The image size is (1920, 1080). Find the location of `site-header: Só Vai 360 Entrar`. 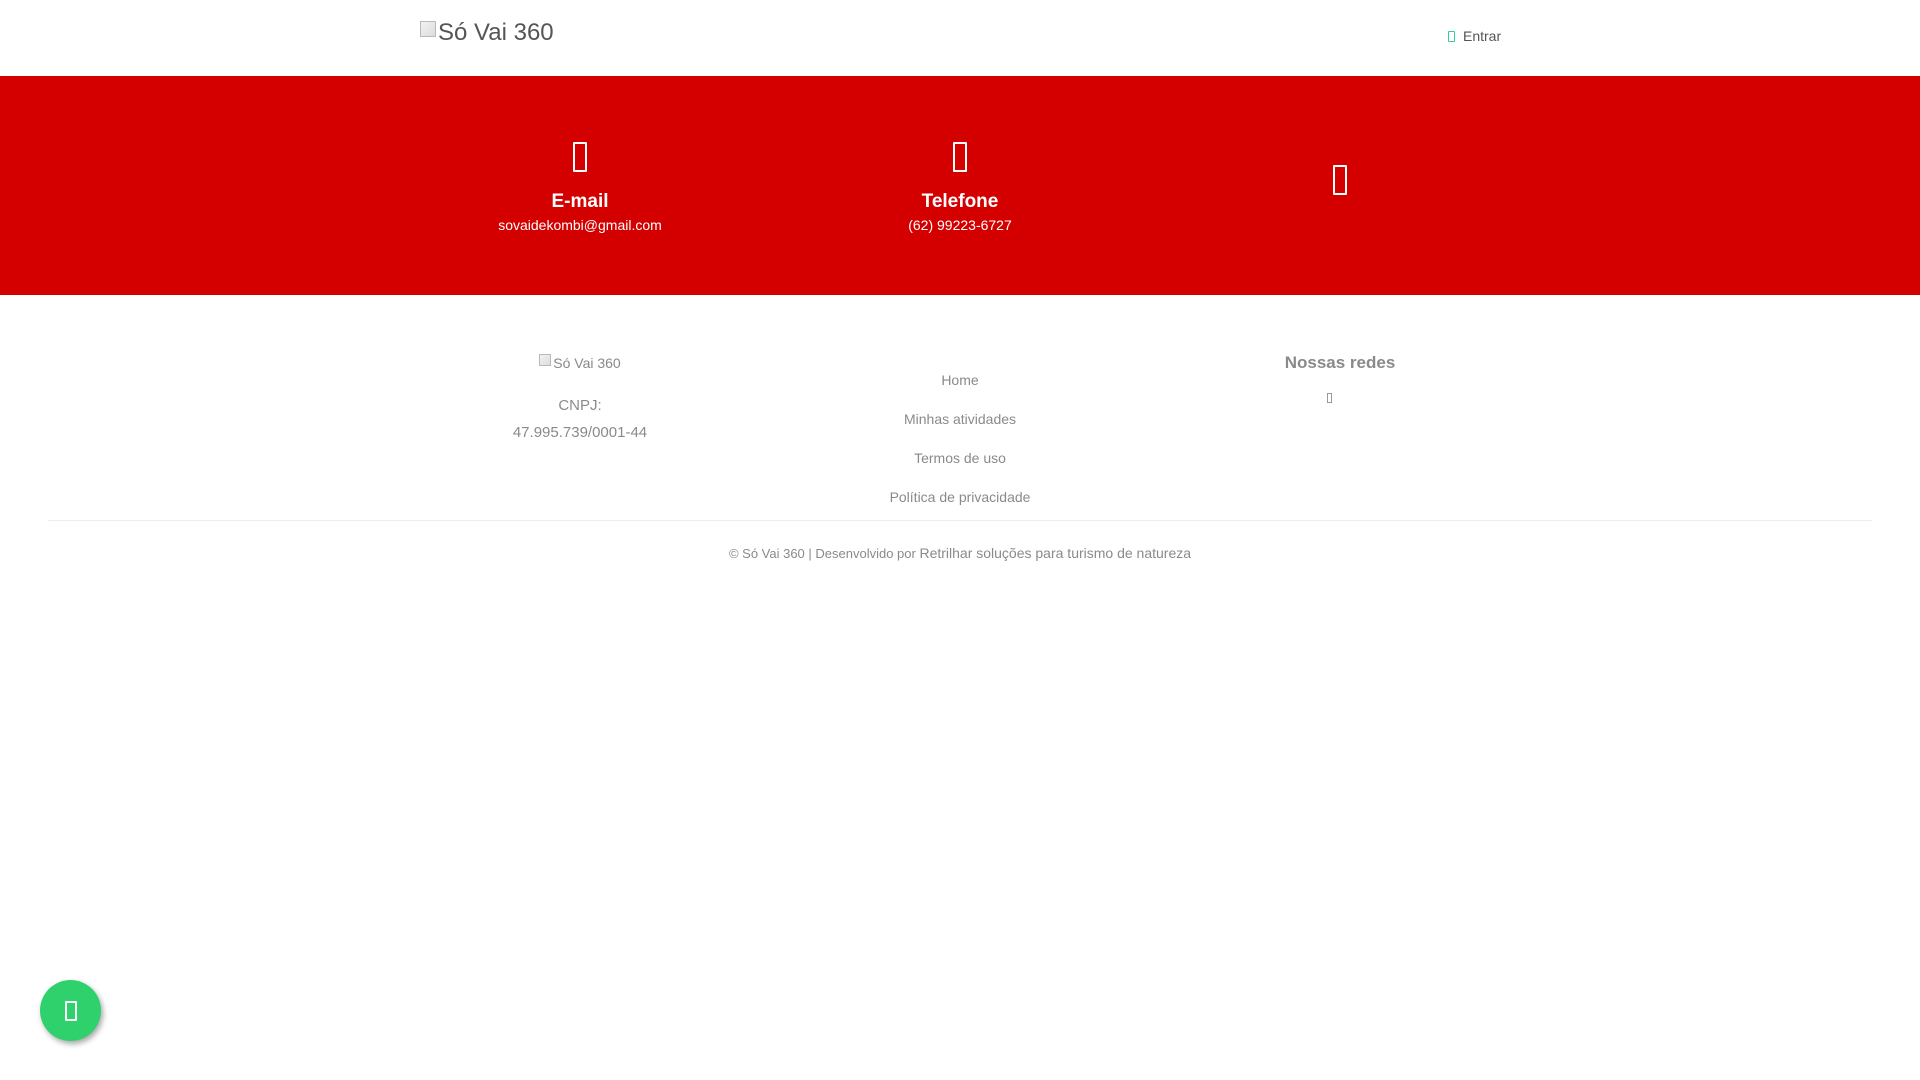

site-header: Só Vai 360 Entrar is located at coordinates (960, 38).